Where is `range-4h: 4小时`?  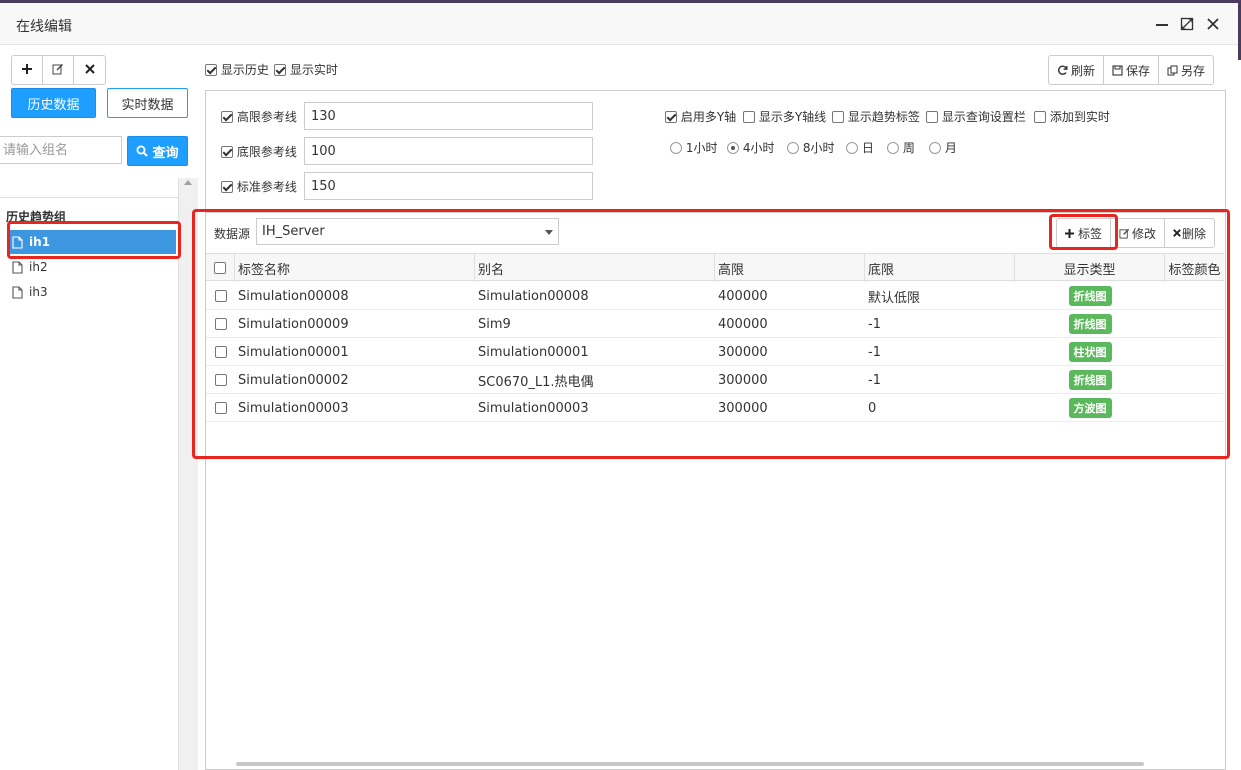
range-4h: 4小时 is located at coordinates (750, 147).